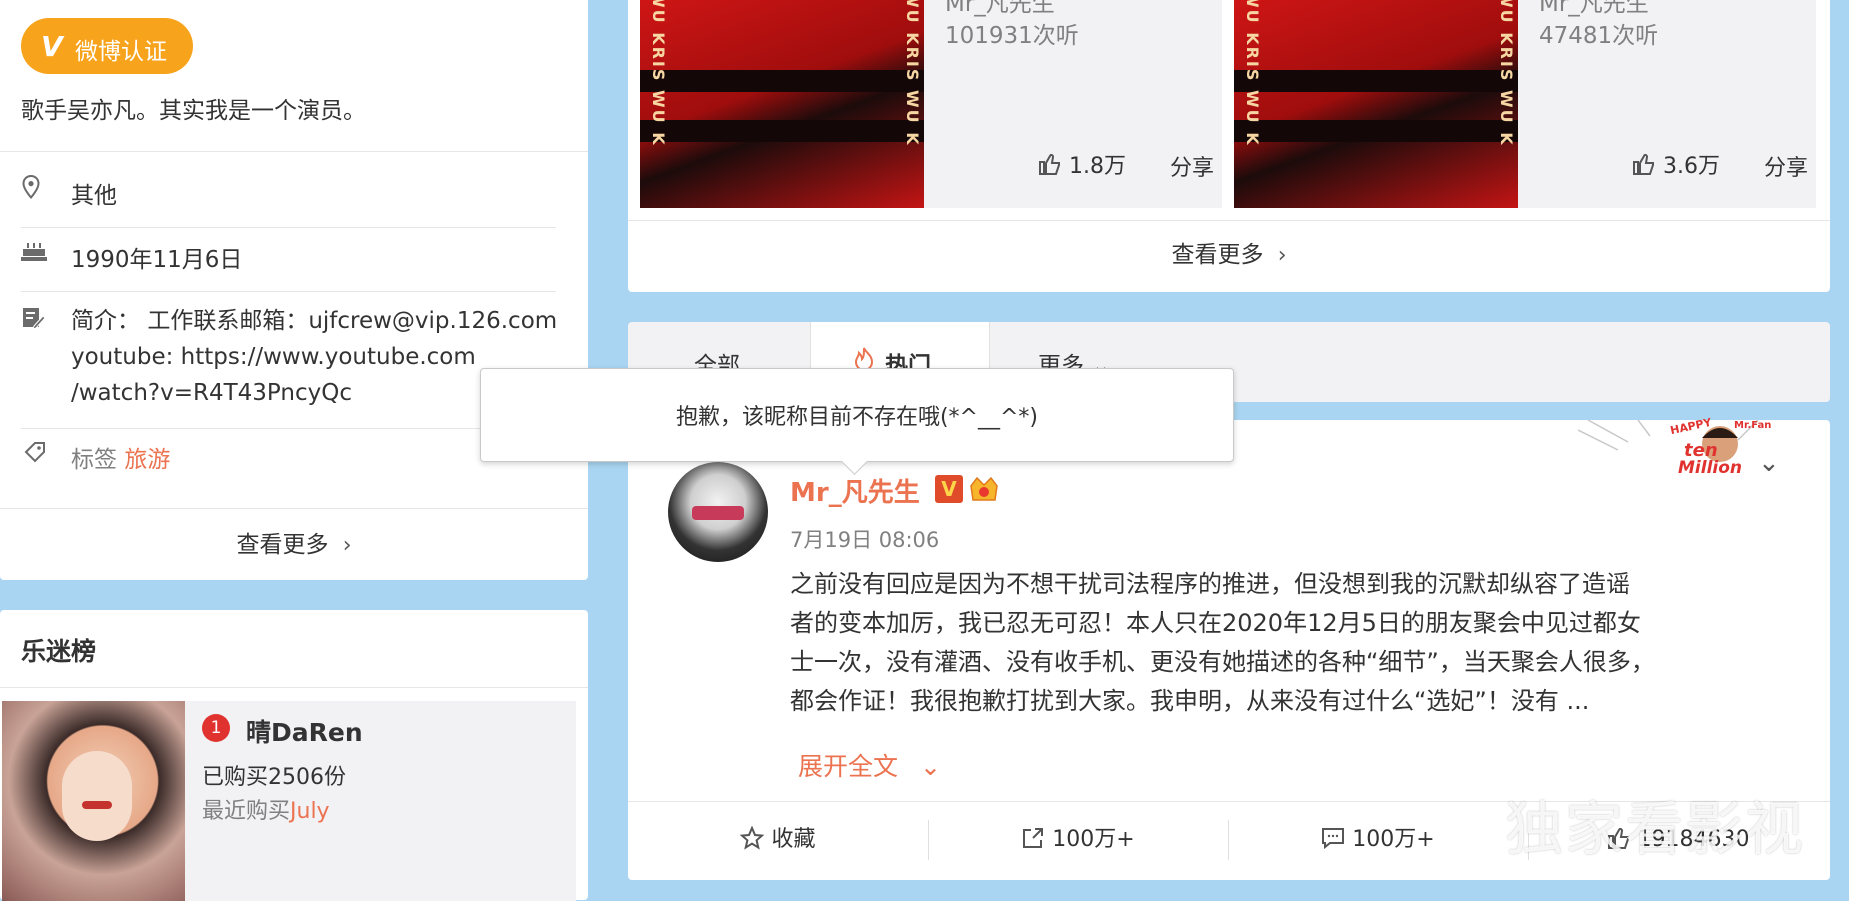 This screenshot has height=901, width=1849. I want to click on rank-badge: 1, so click(216, 728).